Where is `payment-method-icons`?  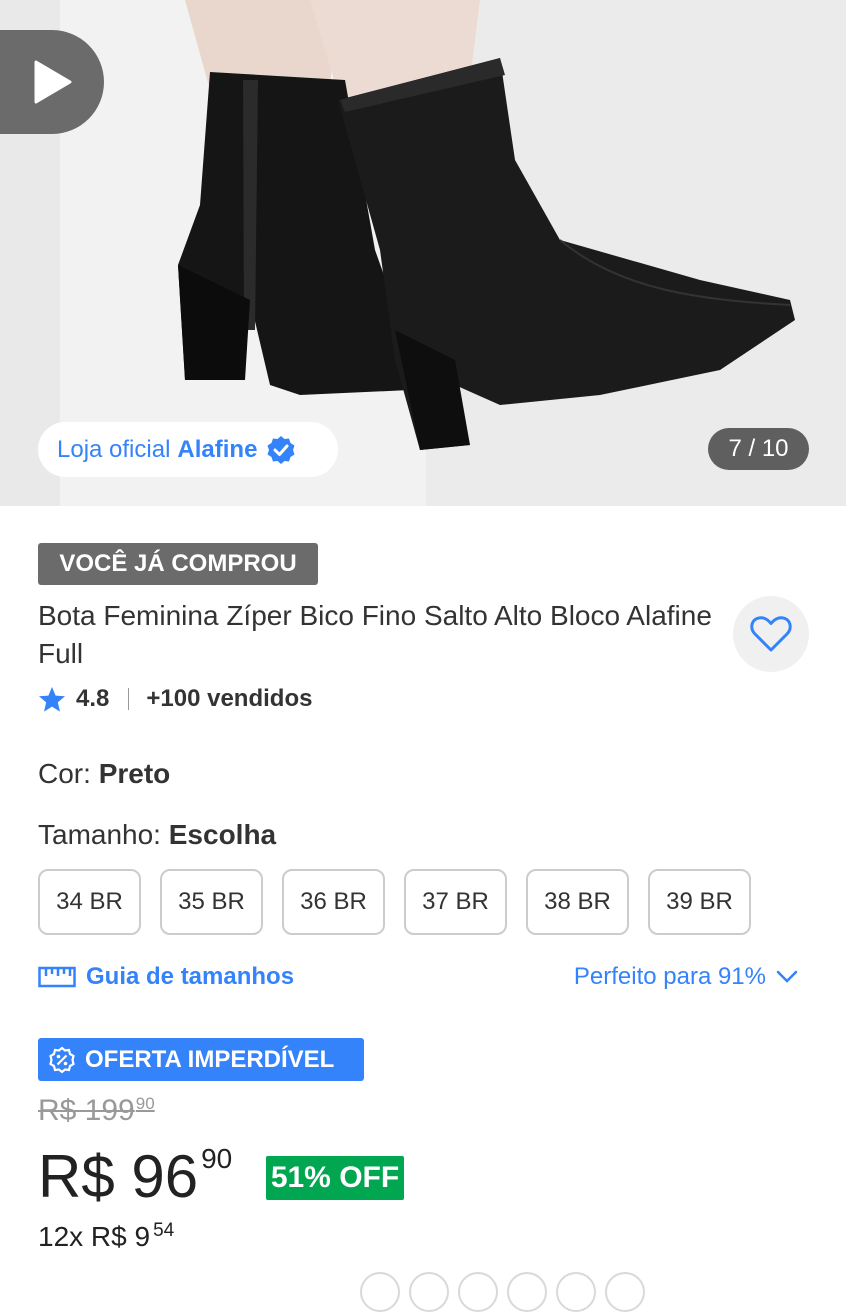
payment-method-icons is located at coordinates (507, 1292).